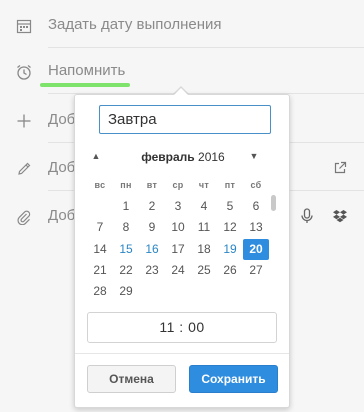 The image size is (364, 412). What do you see at coordinates (24, 169) in the screenshot?
I see `pencil-icon` at bounding box center [24, 169].